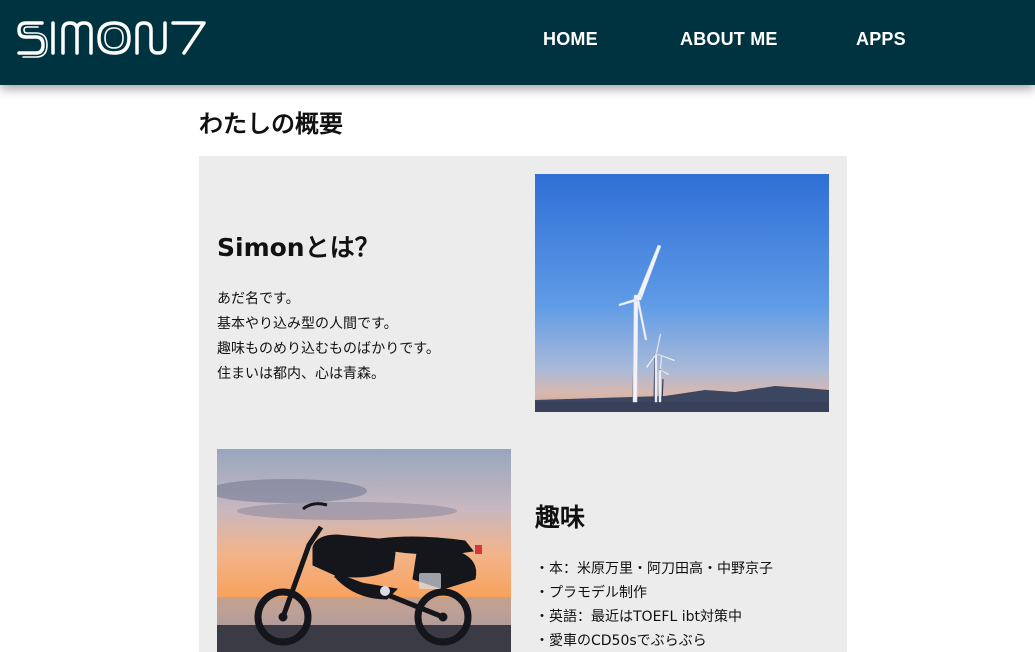 Image resolution: width=1035 pixels, height=652 pixels. Describe the element at coordinates (517, 42) in the screenshot. I see `site-header: HOME ABOUT ME APPS` at that location.